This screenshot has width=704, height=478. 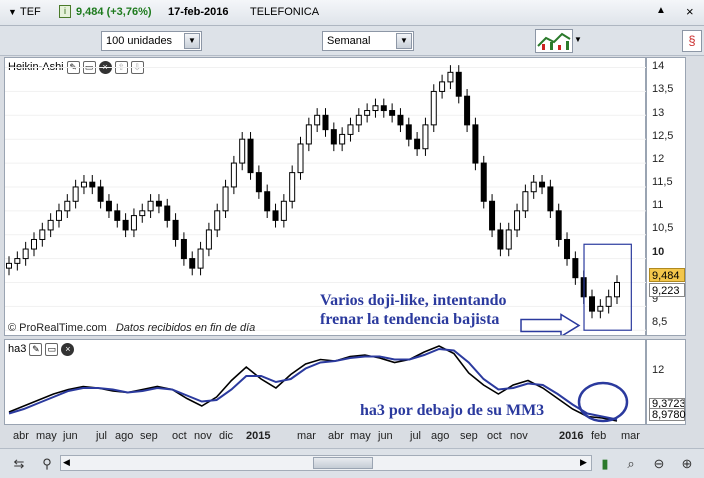 I want to click on period-select-value: Semanal, so click(x=349, y=41).